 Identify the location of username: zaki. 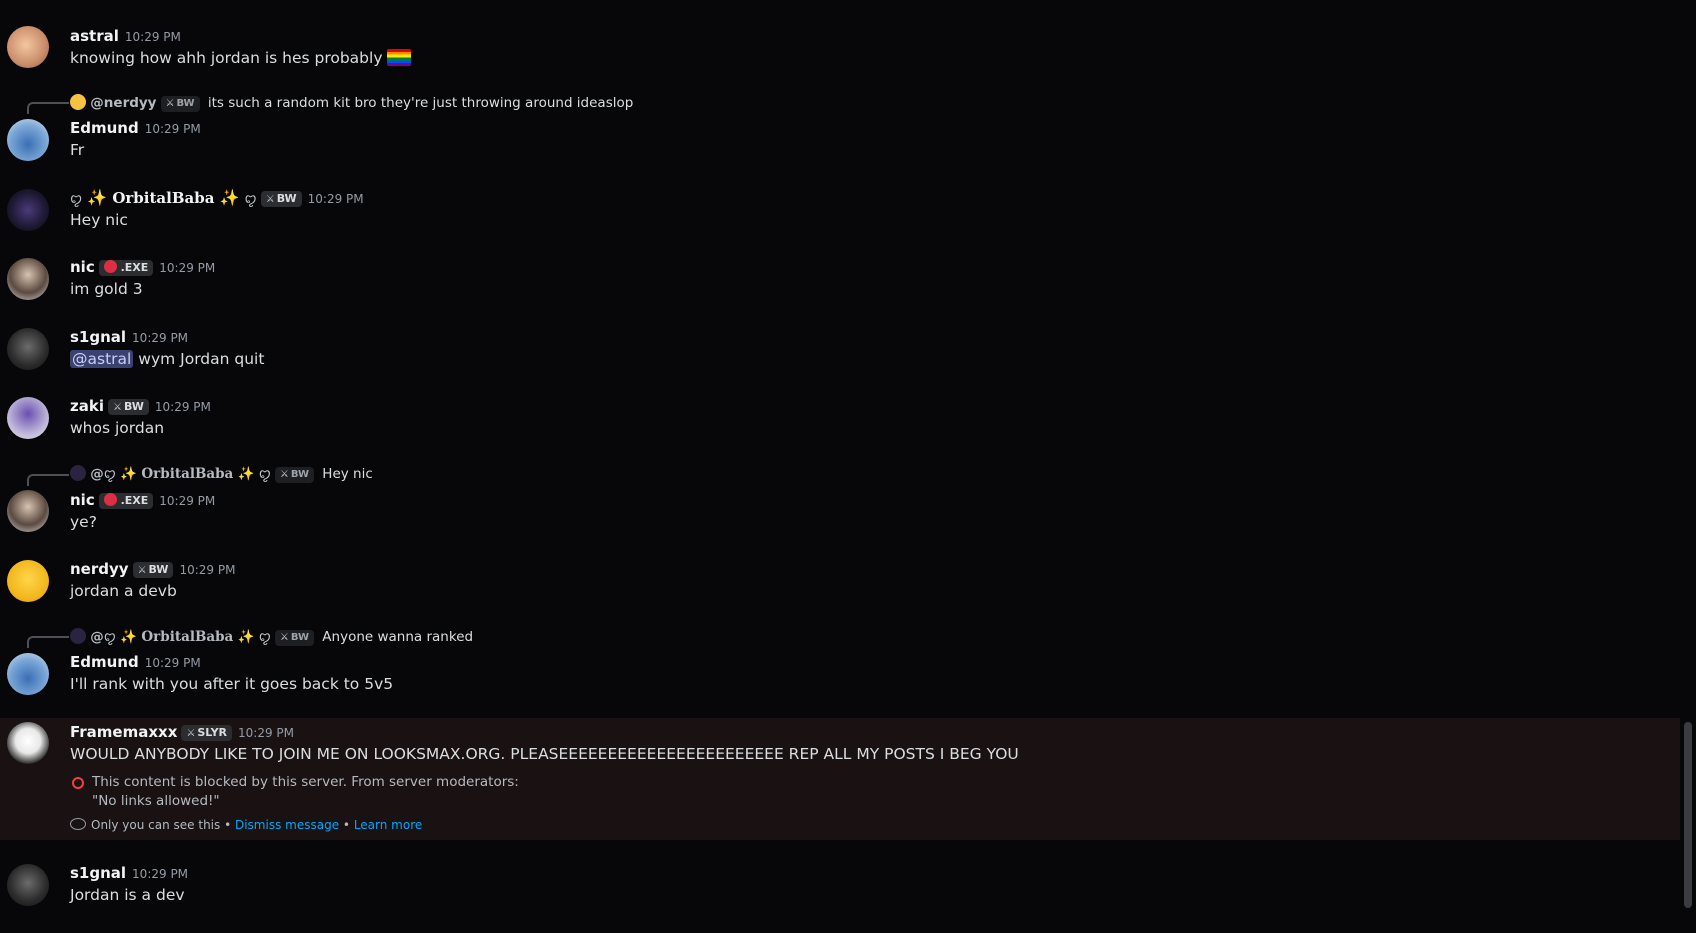
(87, 406).